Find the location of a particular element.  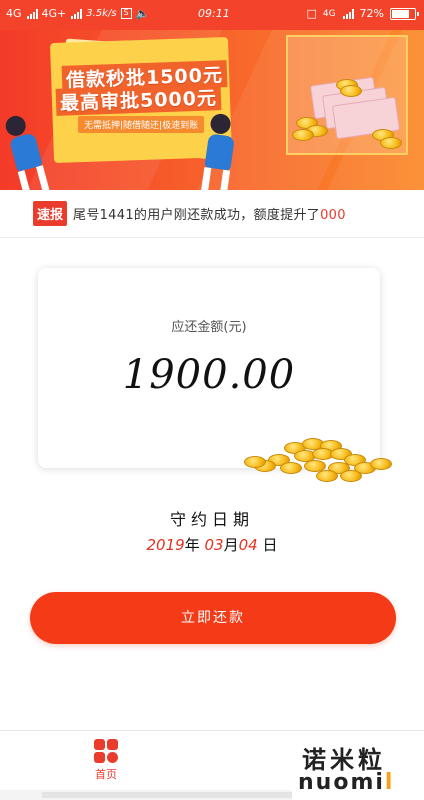

amount-due-label: 应还金额(元) is located at coordinates (209, 327).